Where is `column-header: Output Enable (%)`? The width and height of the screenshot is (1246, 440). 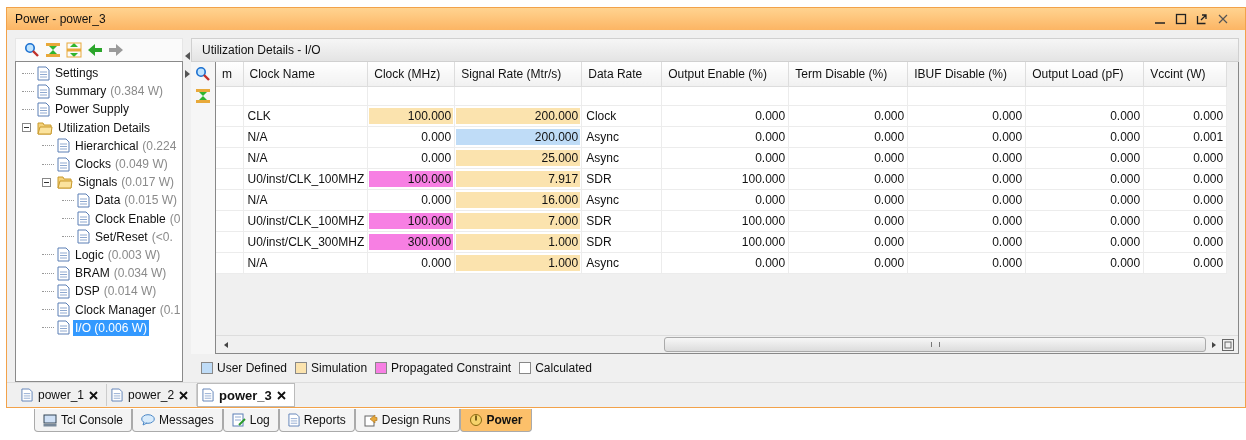 column-header: Output Enable (%) is located at coordinates (725, 74).